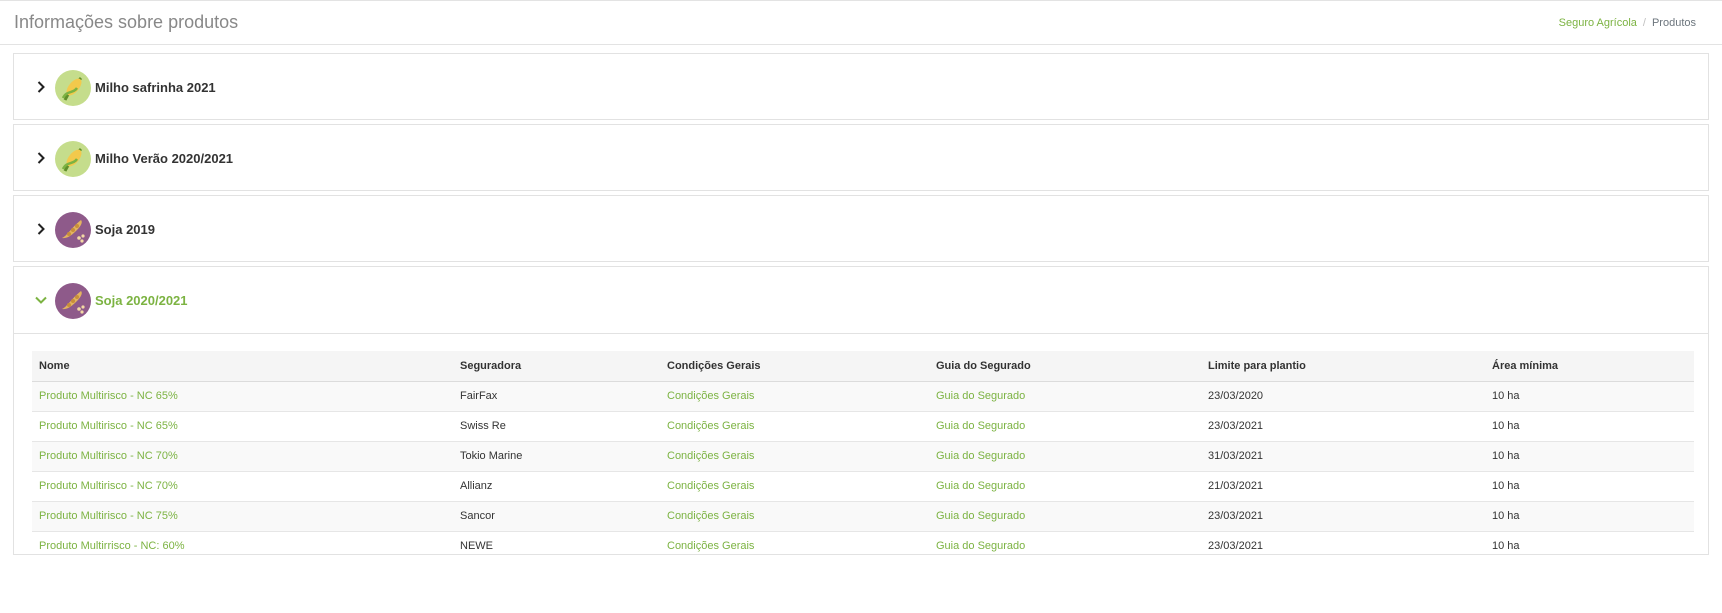  What do you see at coordinates (108, 516) in the screenshot?
I see `product-name-link: Produto Multirisco - NC 75%` at bounding box center [108, 516].